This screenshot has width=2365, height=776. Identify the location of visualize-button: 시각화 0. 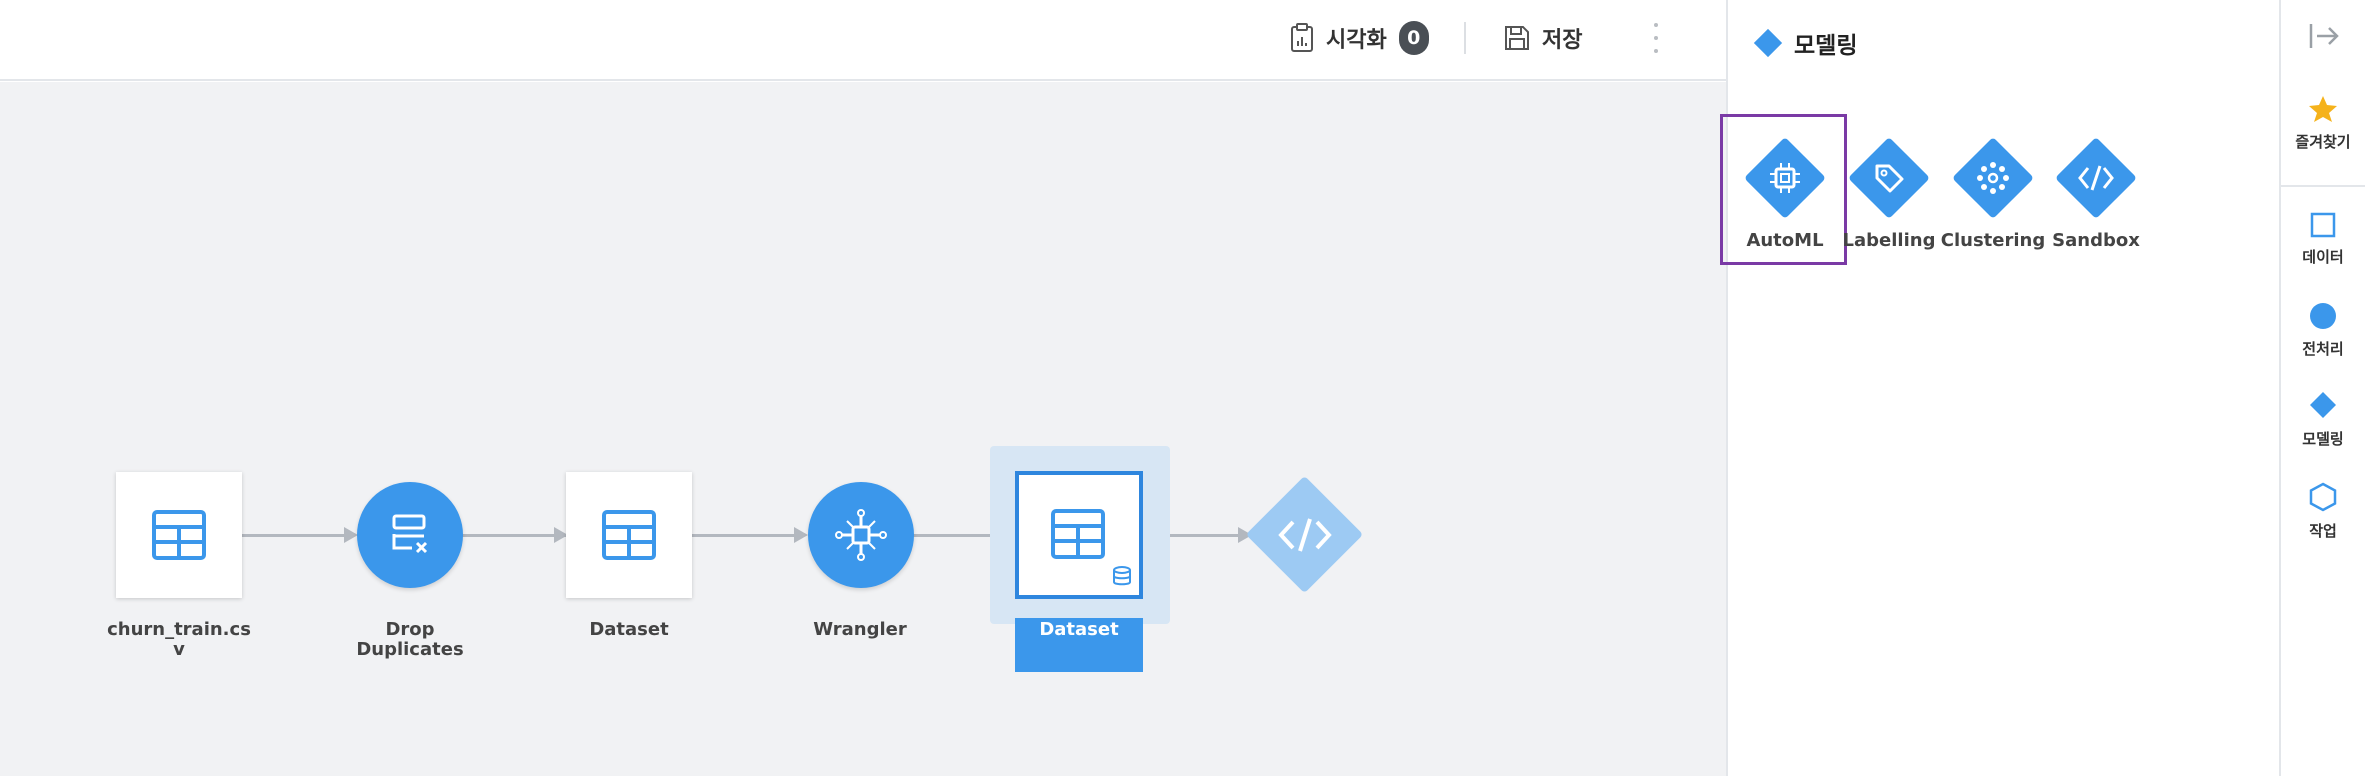
(1359, 38).